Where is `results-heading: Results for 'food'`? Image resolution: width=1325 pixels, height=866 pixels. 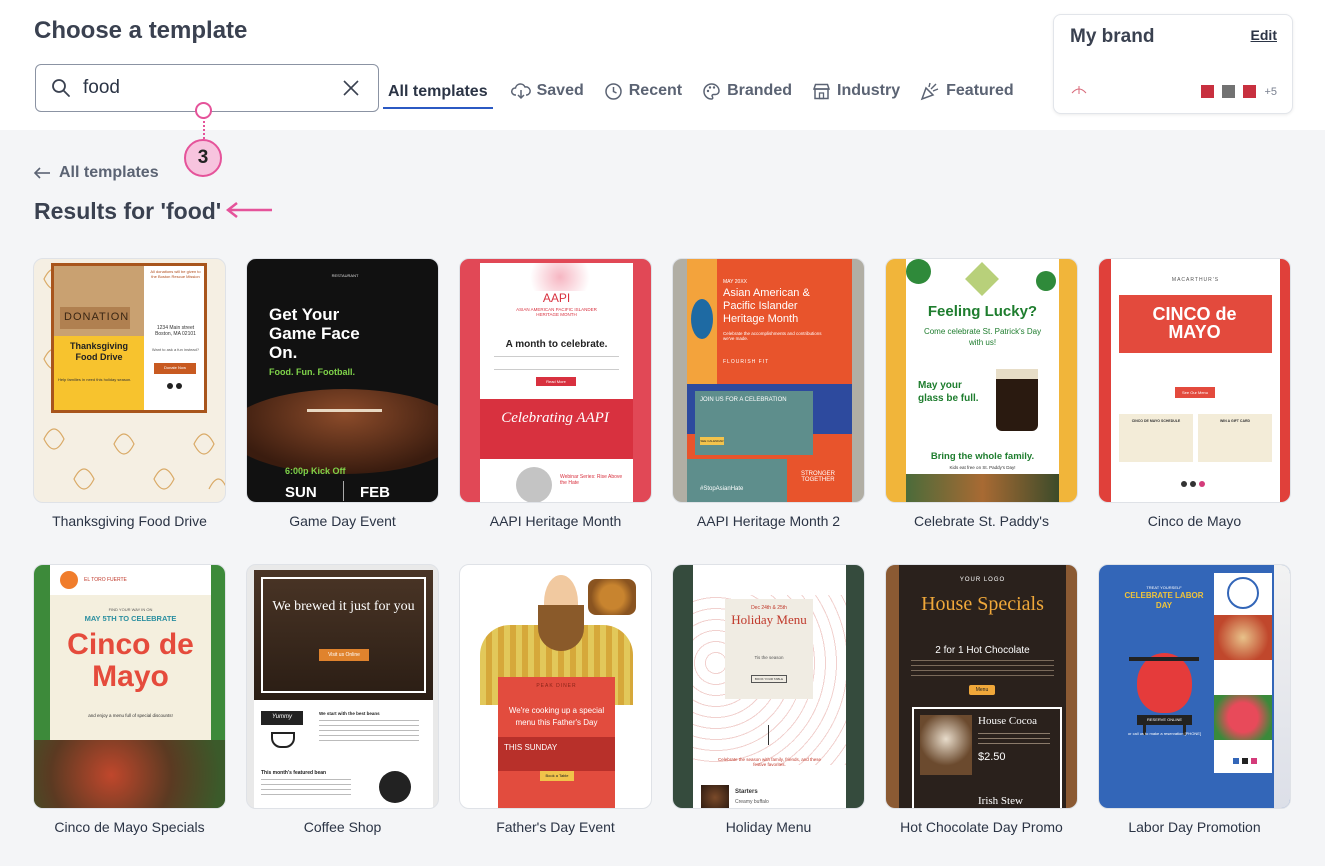 results-heading: Results for 'food' is located at coordinates (128, 211).